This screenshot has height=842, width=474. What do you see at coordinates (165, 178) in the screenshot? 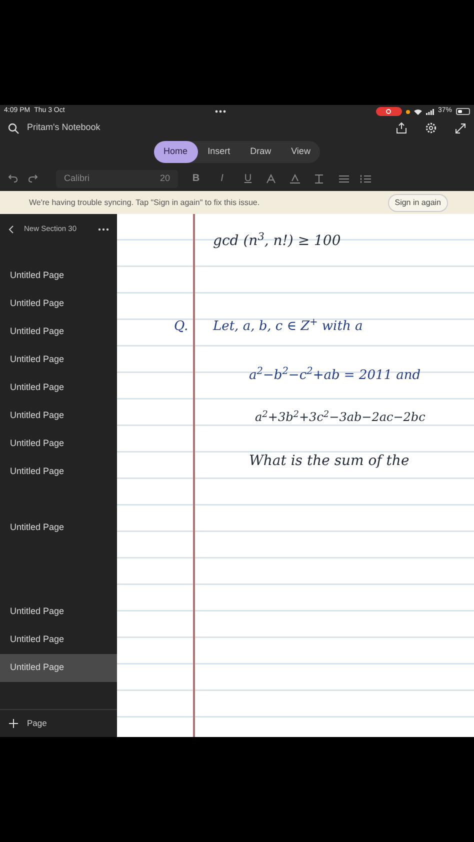
I see `font-size: 20` at bounding box center [165, 178].